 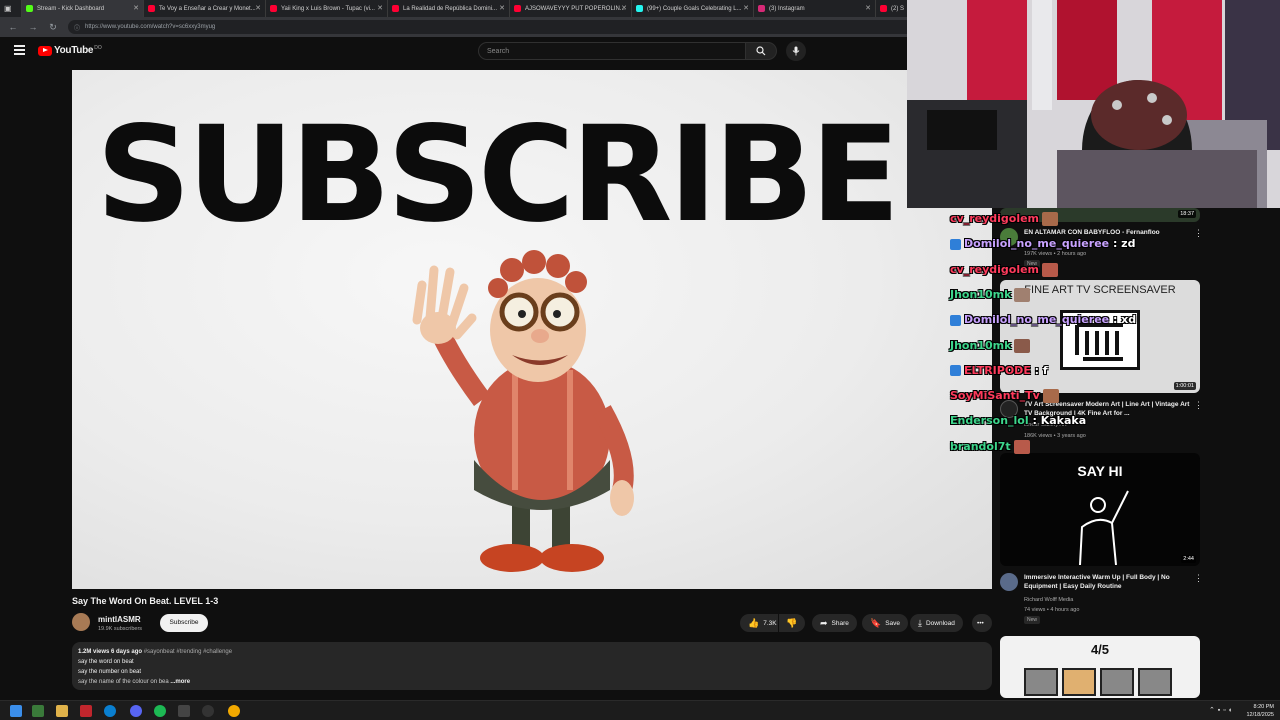 I want to click on browser-tab: Yaii King x Luis Brown - Tupac (vi... ✕, so click(x=327, y=8).